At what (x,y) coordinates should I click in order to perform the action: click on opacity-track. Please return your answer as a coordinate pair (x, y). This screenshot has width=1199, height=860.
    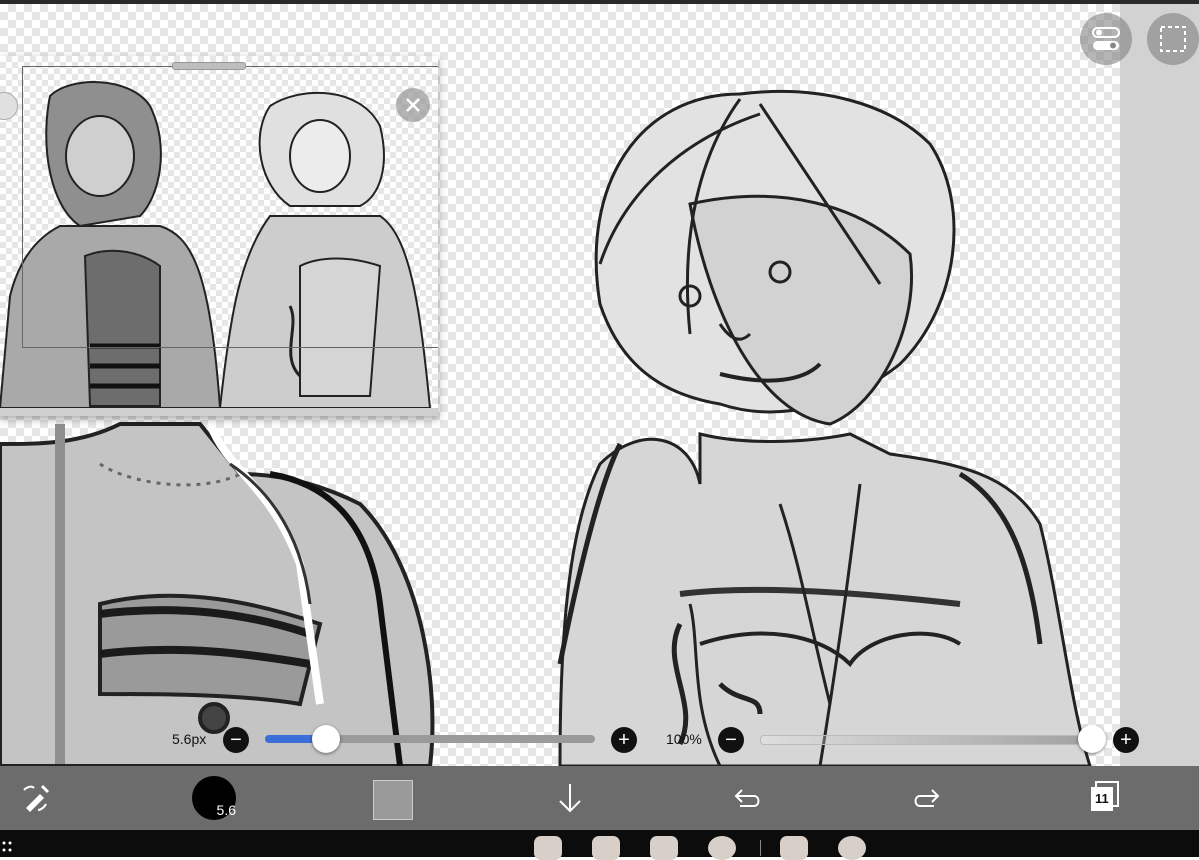
    Looking at the image, I should click on (928, 740).